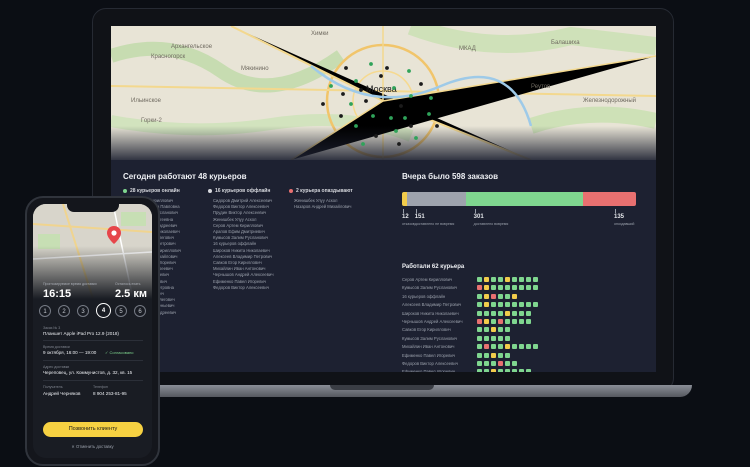  What do you see at coordinates (429, 288) in the screenshot?
I see `worker-name: Кумысов Залим Русланович` at bounding box center [429, 288].